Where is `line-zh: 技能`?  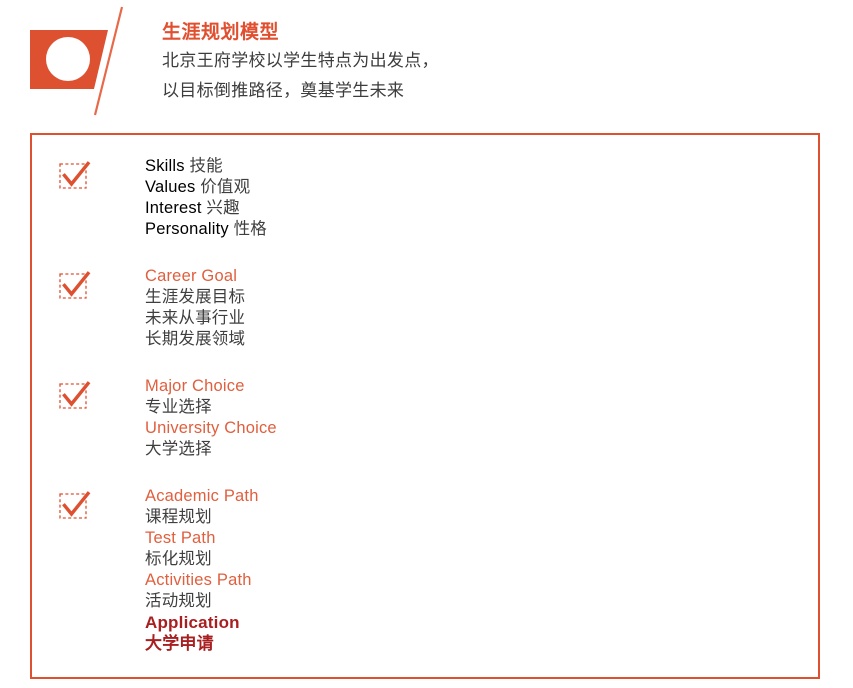 line-zh: 技能 is located at coordinates (203, 166).